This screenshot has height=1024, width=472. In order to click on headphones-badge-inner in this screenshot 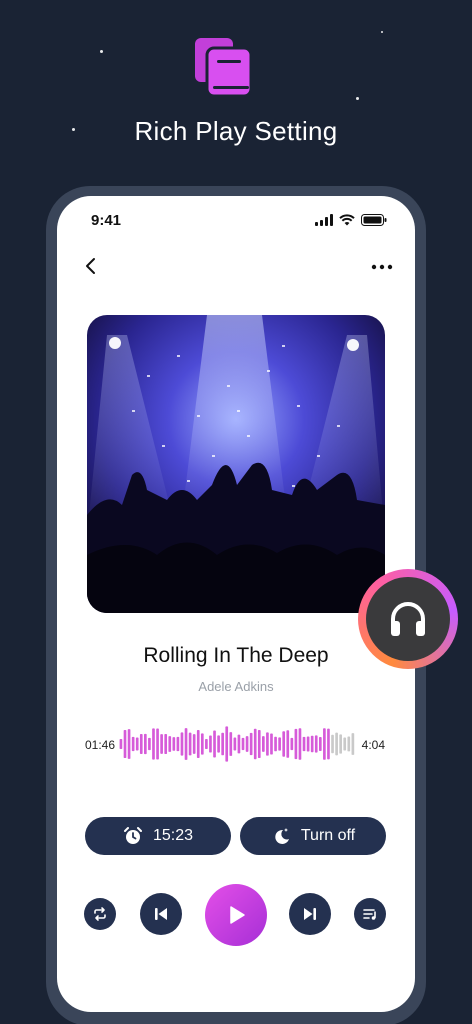, I will do `click(408, 619)`.